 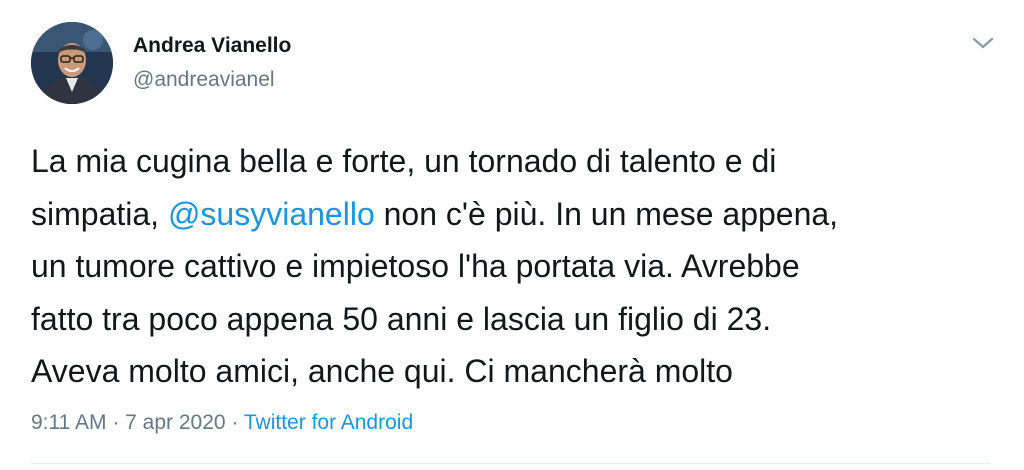 I want to click on author-handle: @andreavianel, so click(x=204, y=80).